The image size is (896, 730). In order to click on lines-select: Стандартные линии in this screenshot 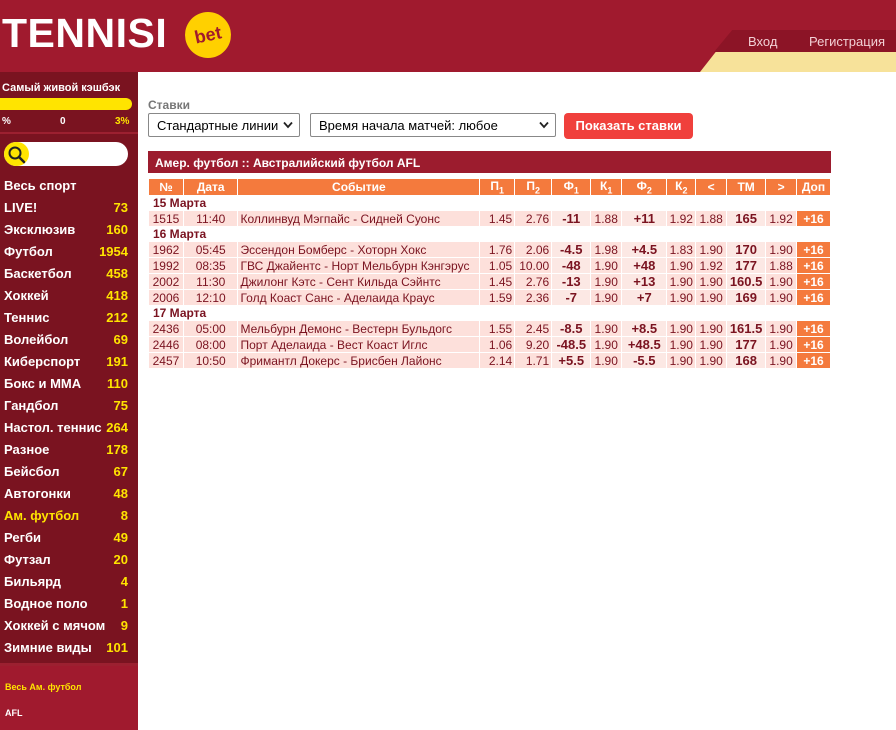, I will do `click(224, 125)`.